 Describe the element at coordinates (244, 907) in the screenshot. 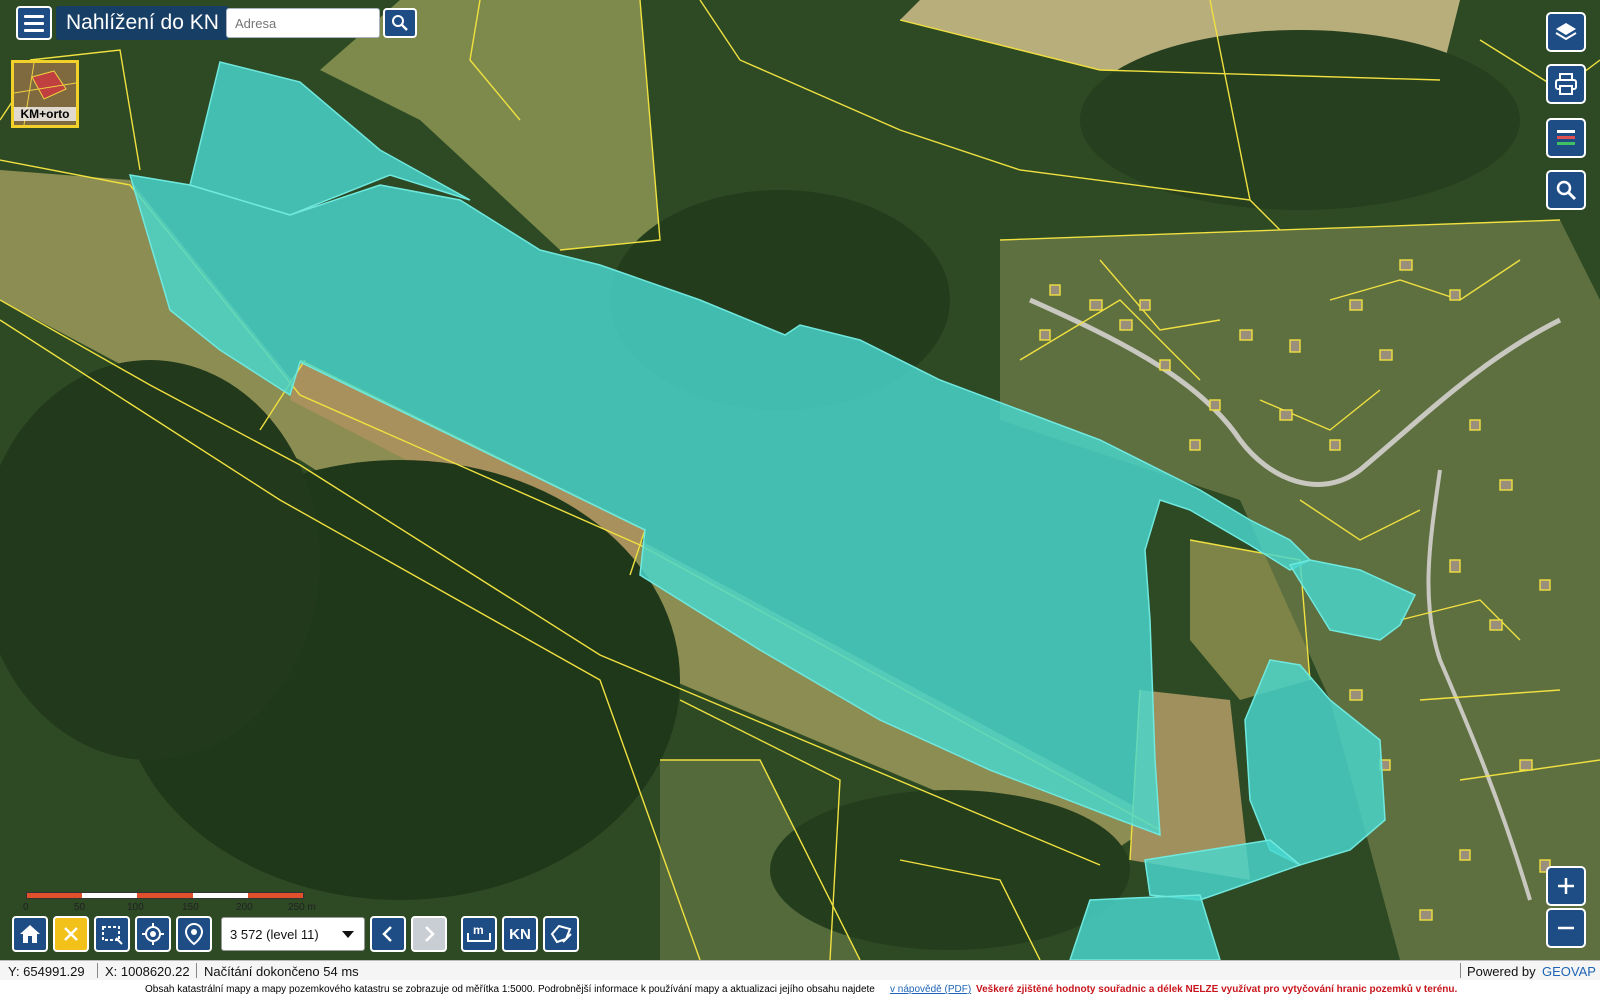

I see `scale-label: 200` at that location.